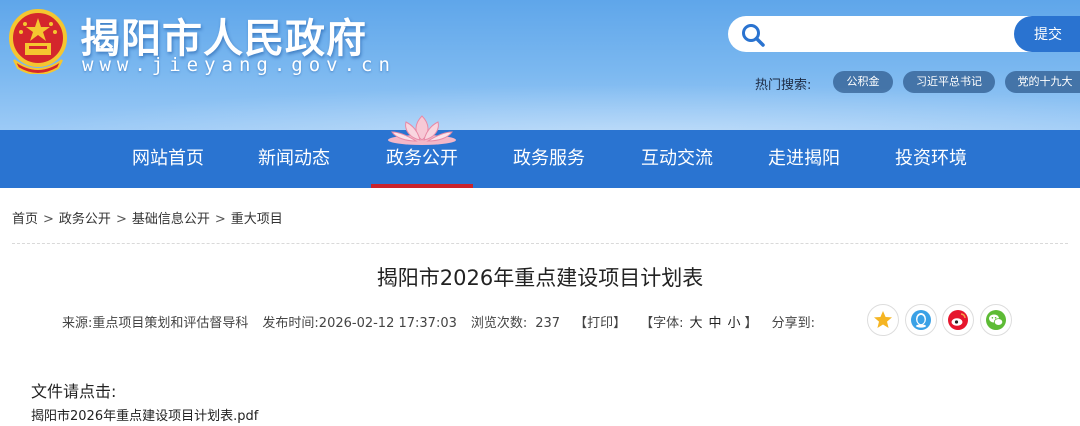  Describe the element at coordinates (77, 323) in the screenshot. I see `source-label: 来源:` at that location.